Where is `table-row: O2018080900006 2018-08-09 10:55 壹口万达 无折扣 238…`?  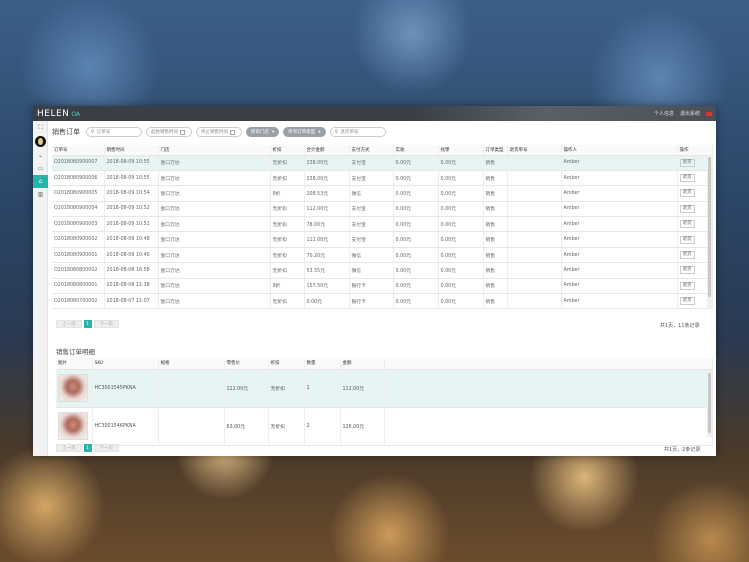
table-row: O2018080900006 2018-08-09 10:55 壹口万达 无折扣 238… is located at coordinates (382, 178).